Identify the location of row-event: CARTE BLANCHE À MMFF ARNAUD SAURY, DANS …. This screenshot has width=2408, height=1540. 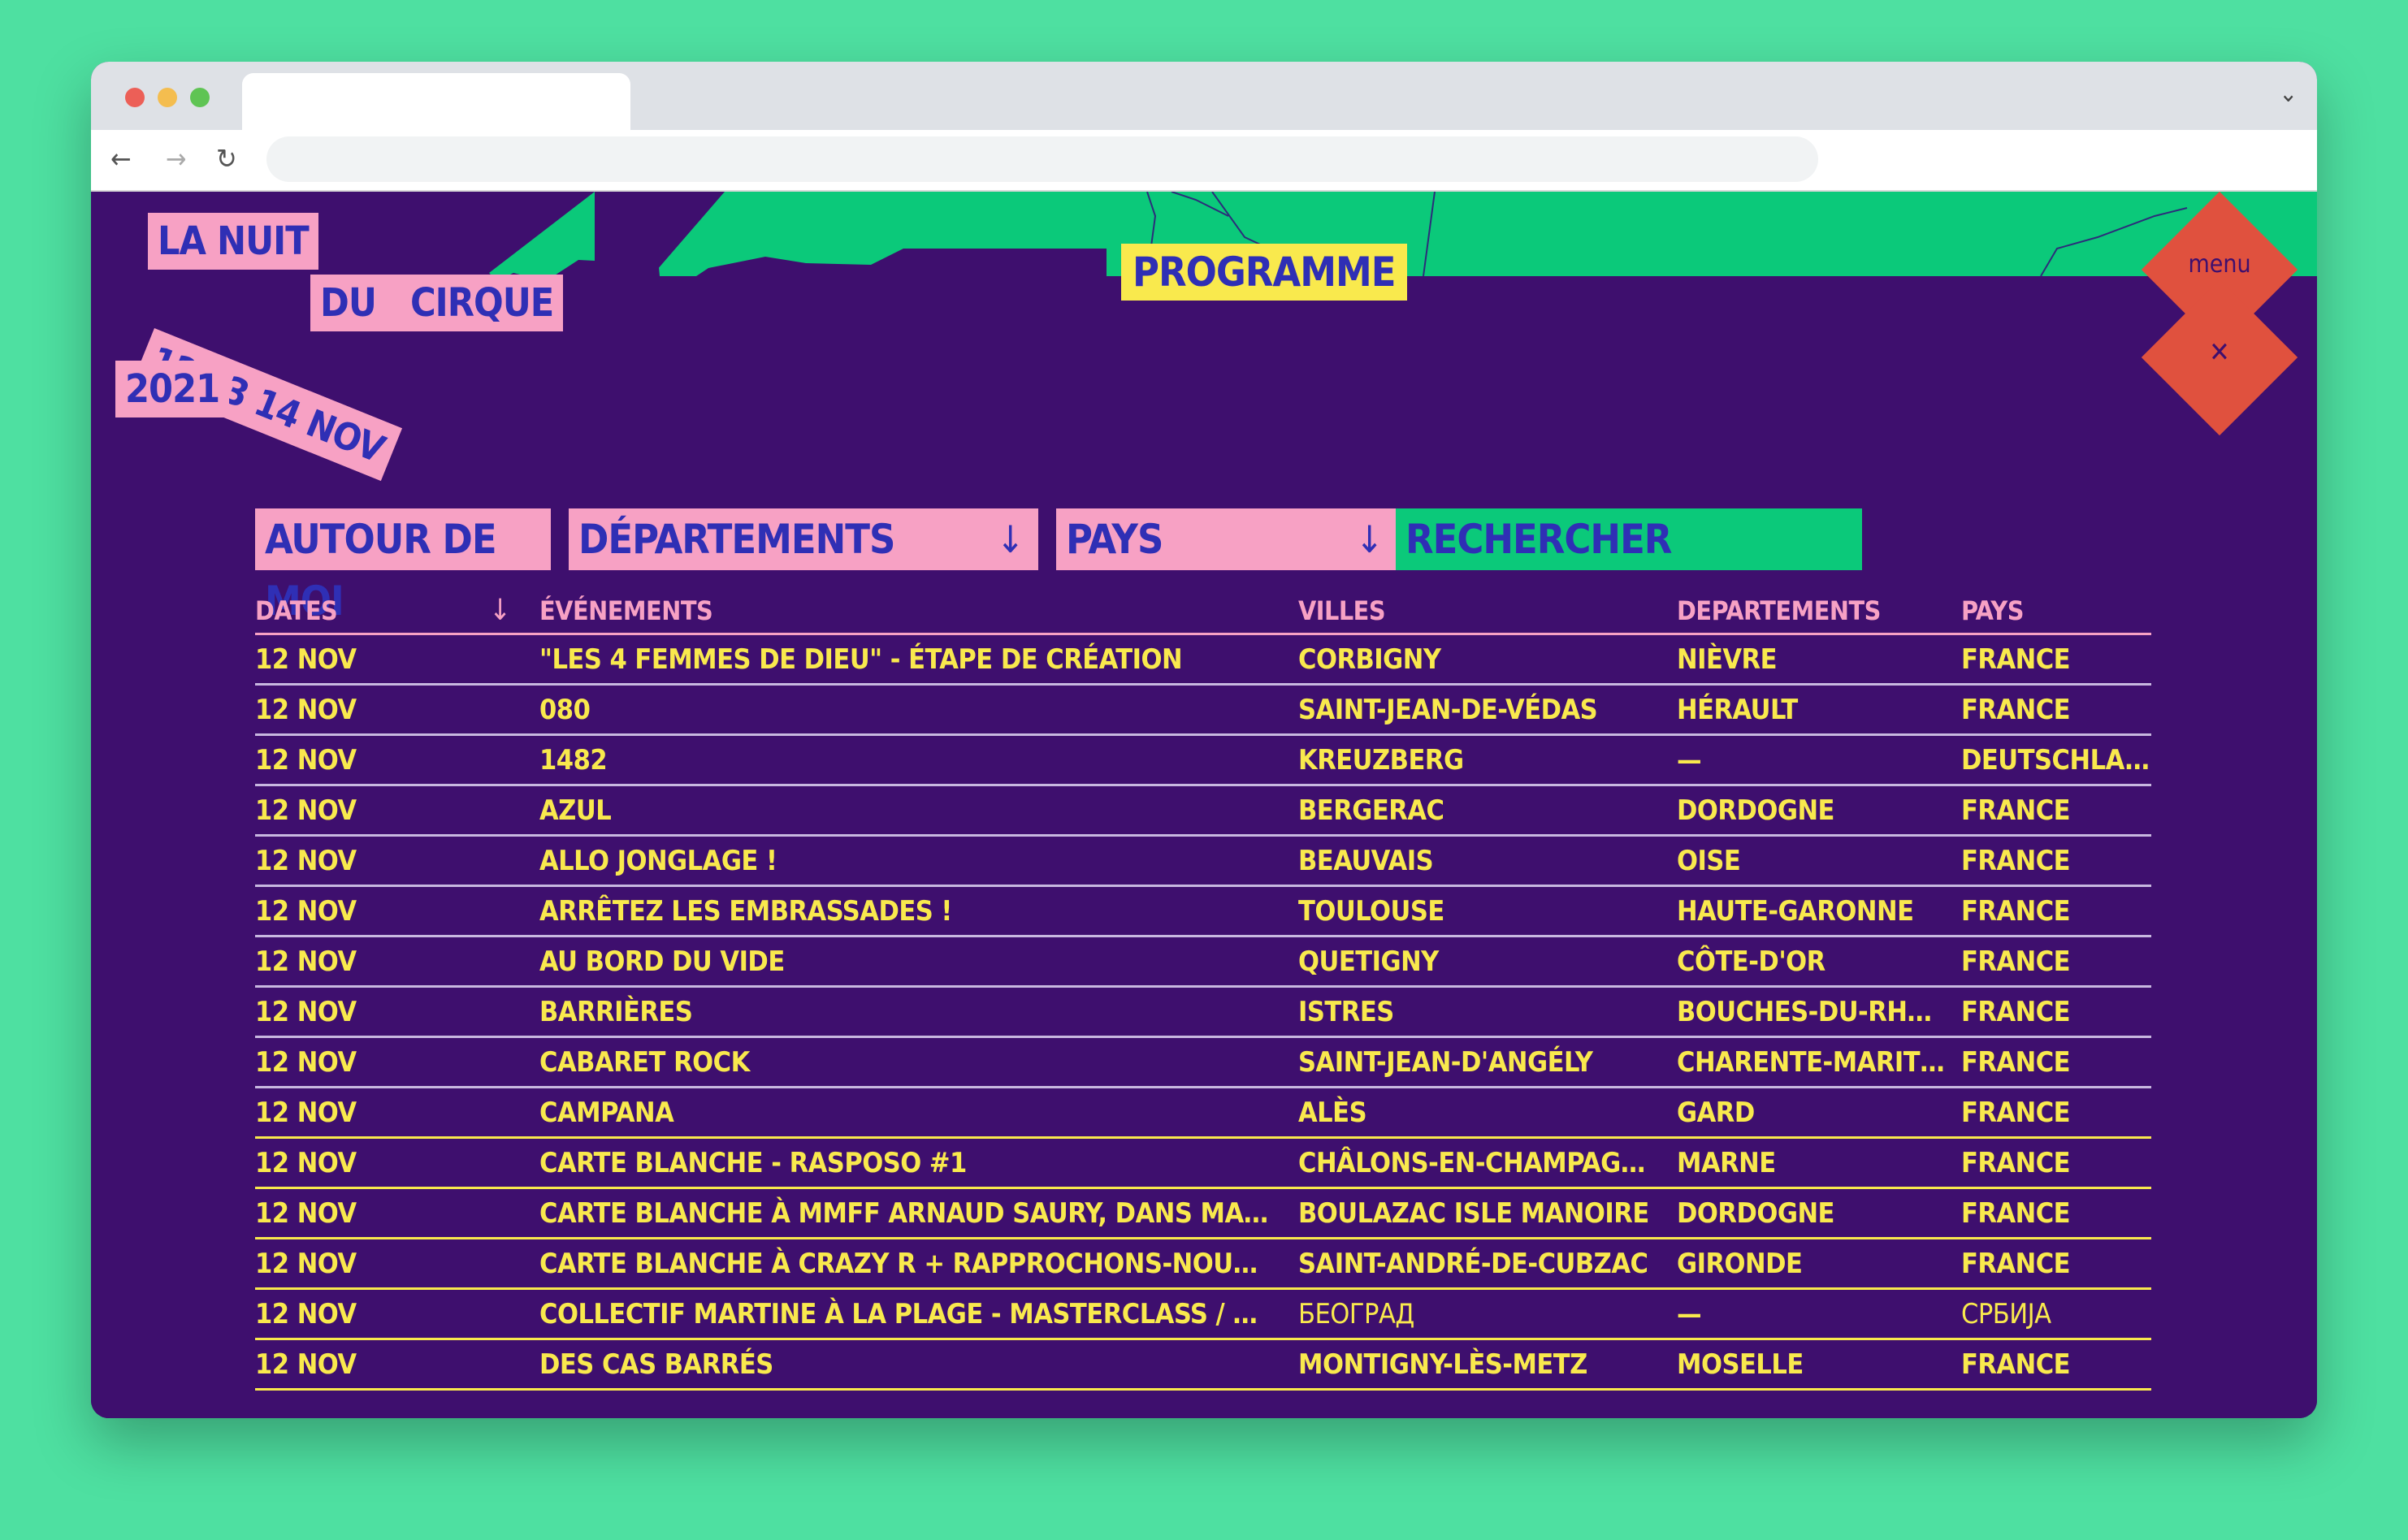
(905, 1213).